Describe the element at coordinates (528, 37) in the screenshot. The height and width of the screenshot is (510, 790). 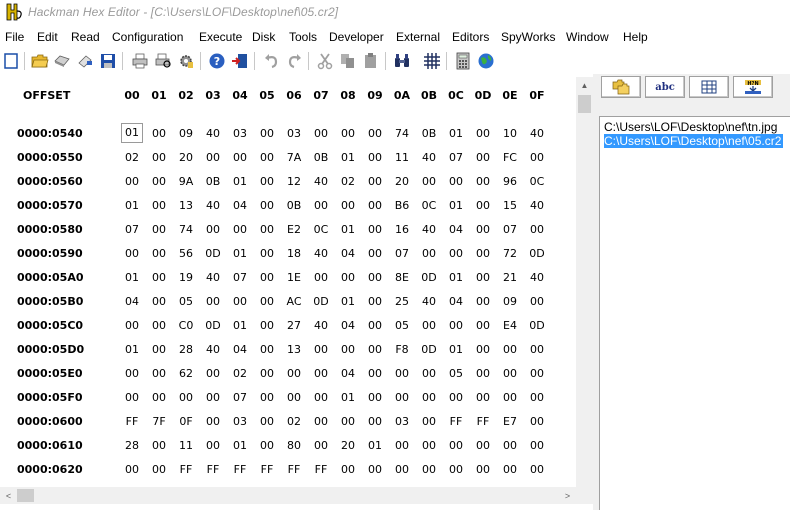
I see `menu-spyworks: SpyWorks` at that location.